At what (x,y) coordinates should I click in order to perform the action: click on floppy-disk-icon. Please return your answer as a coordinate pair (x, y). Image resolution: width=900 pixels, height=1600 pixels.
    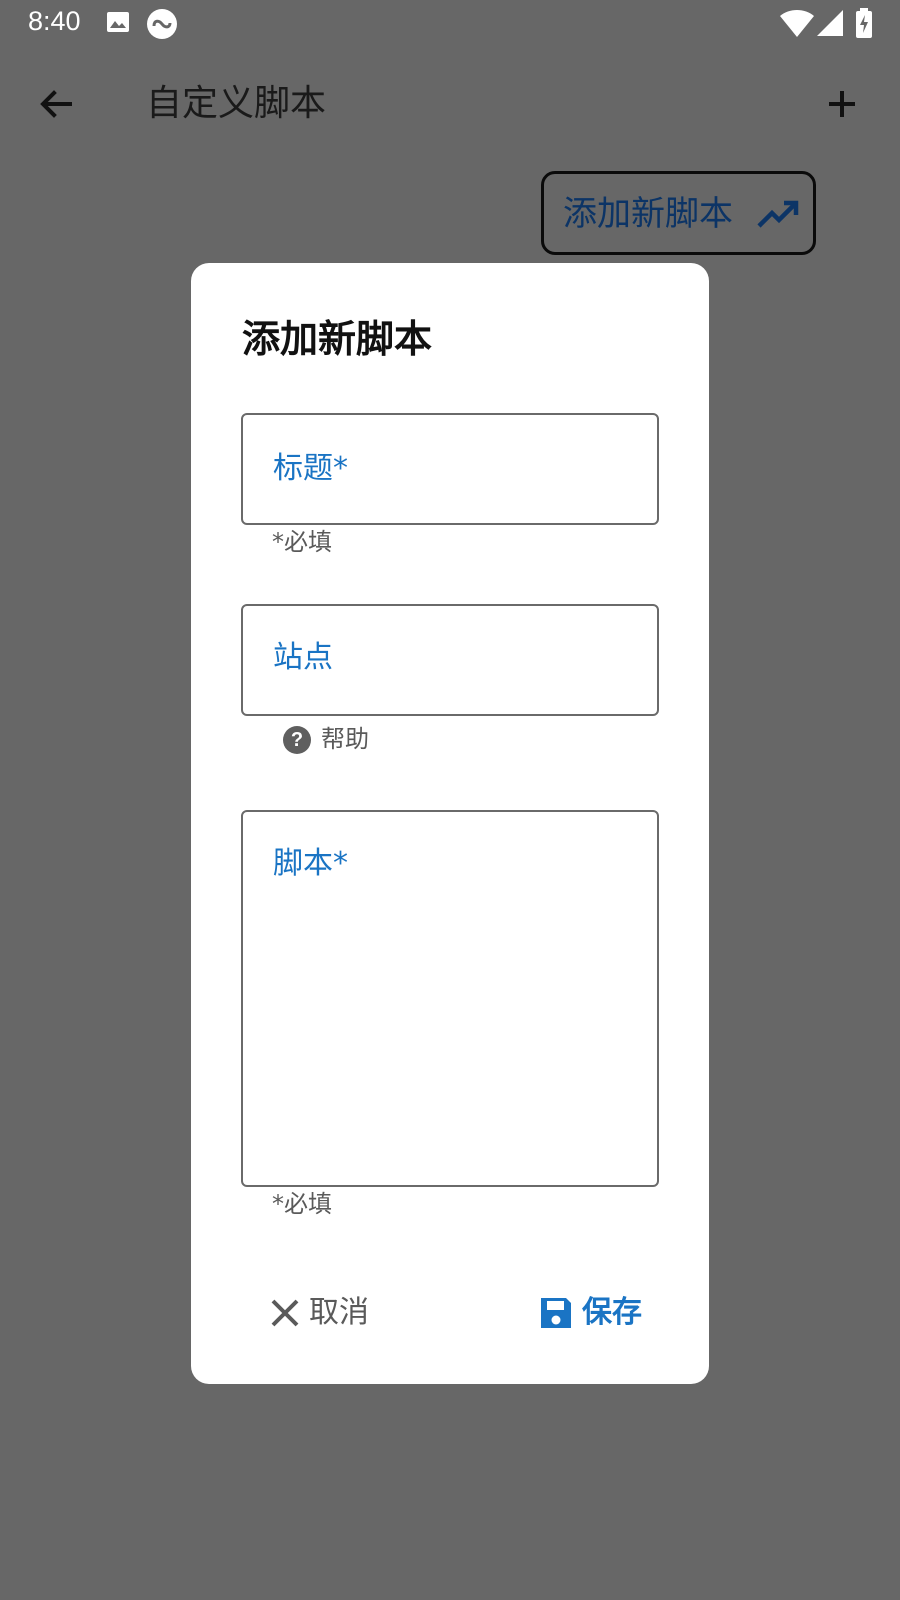
    Looking at the image, I should click on (556, 1313).